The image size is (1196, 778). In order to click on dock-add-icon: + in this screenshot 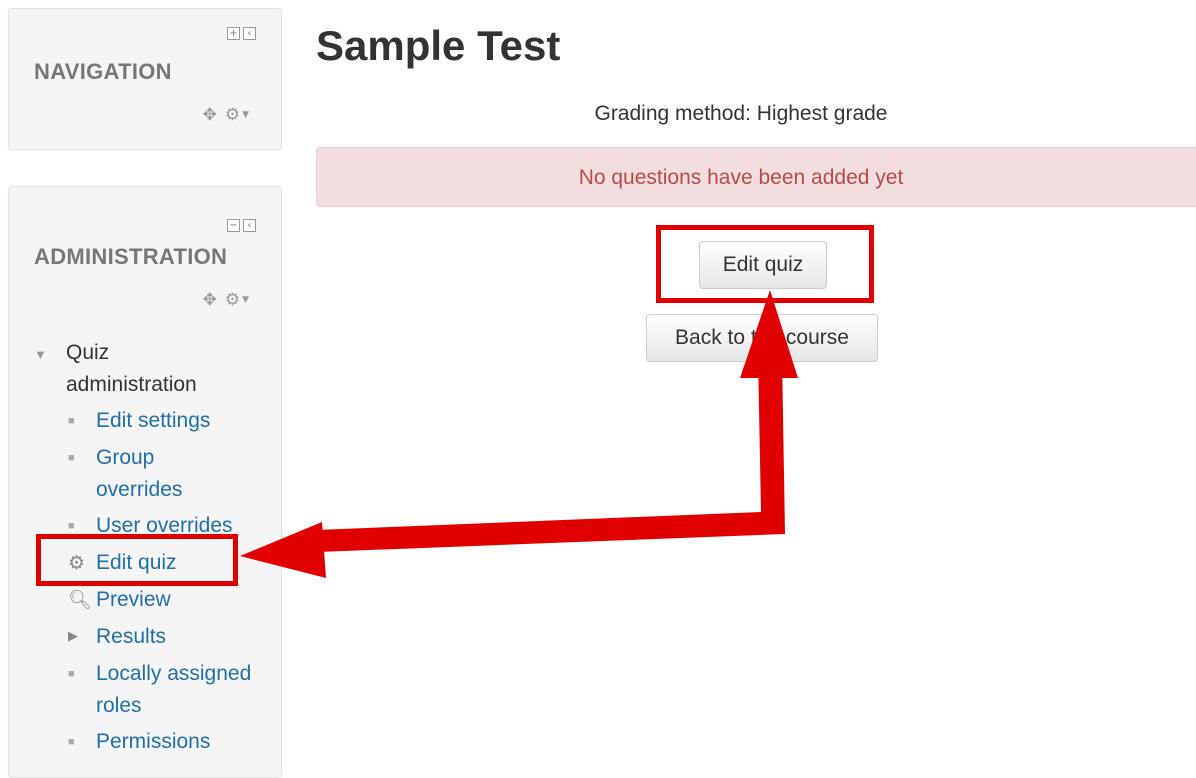, I will do `click(233, 33)`.